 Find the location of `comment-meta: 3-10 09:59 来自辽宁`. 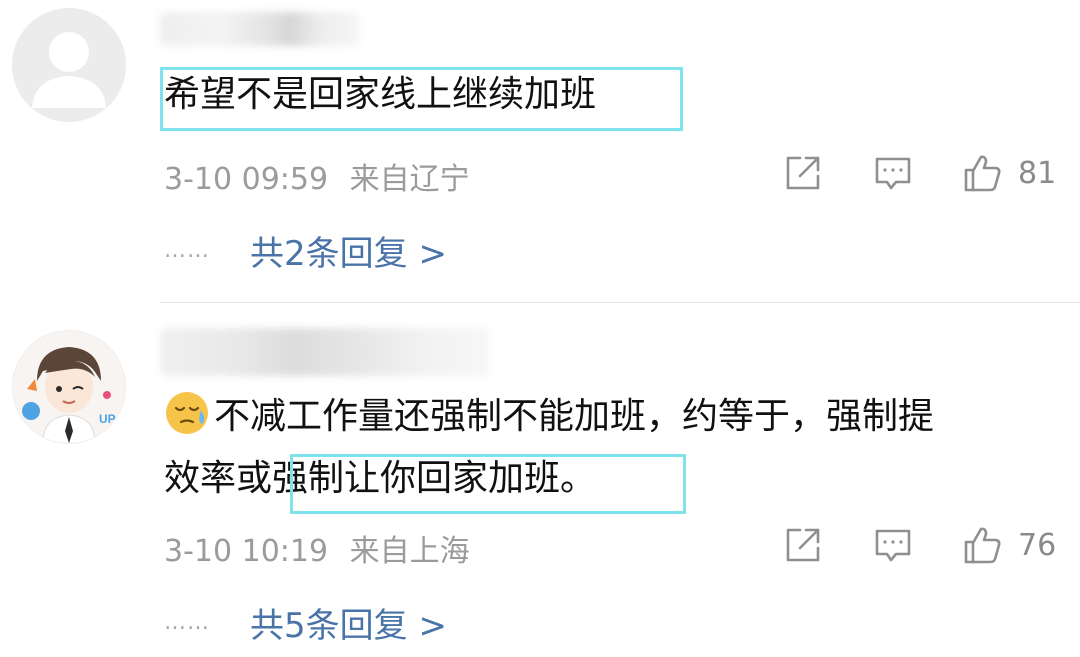

comment-meta: 3-10 09:59 来自辽宁 is located at coordinates (317, 176).